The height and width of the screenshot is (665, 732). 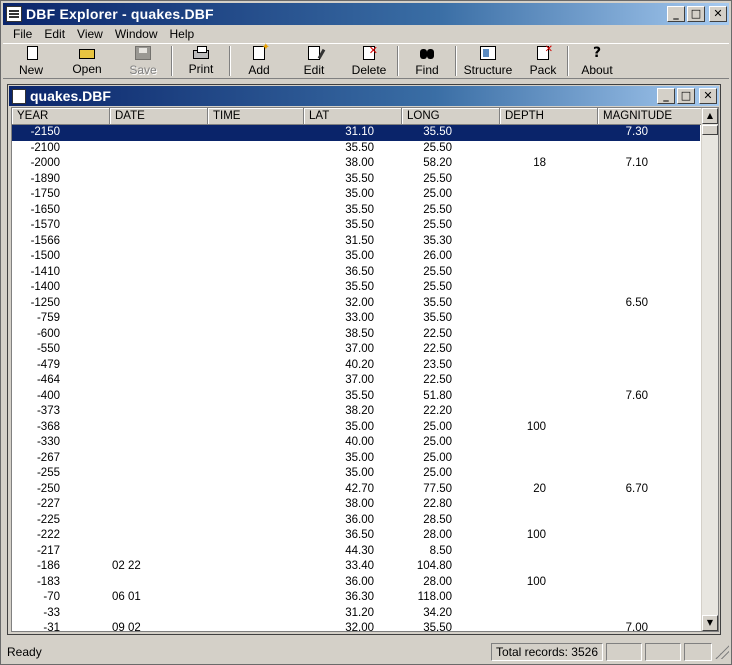 What do you see at coordinates (356, 536) in the screenshot?
I see `table-row: -222 36.50 28.00 100` at bounding box center [356, 536].